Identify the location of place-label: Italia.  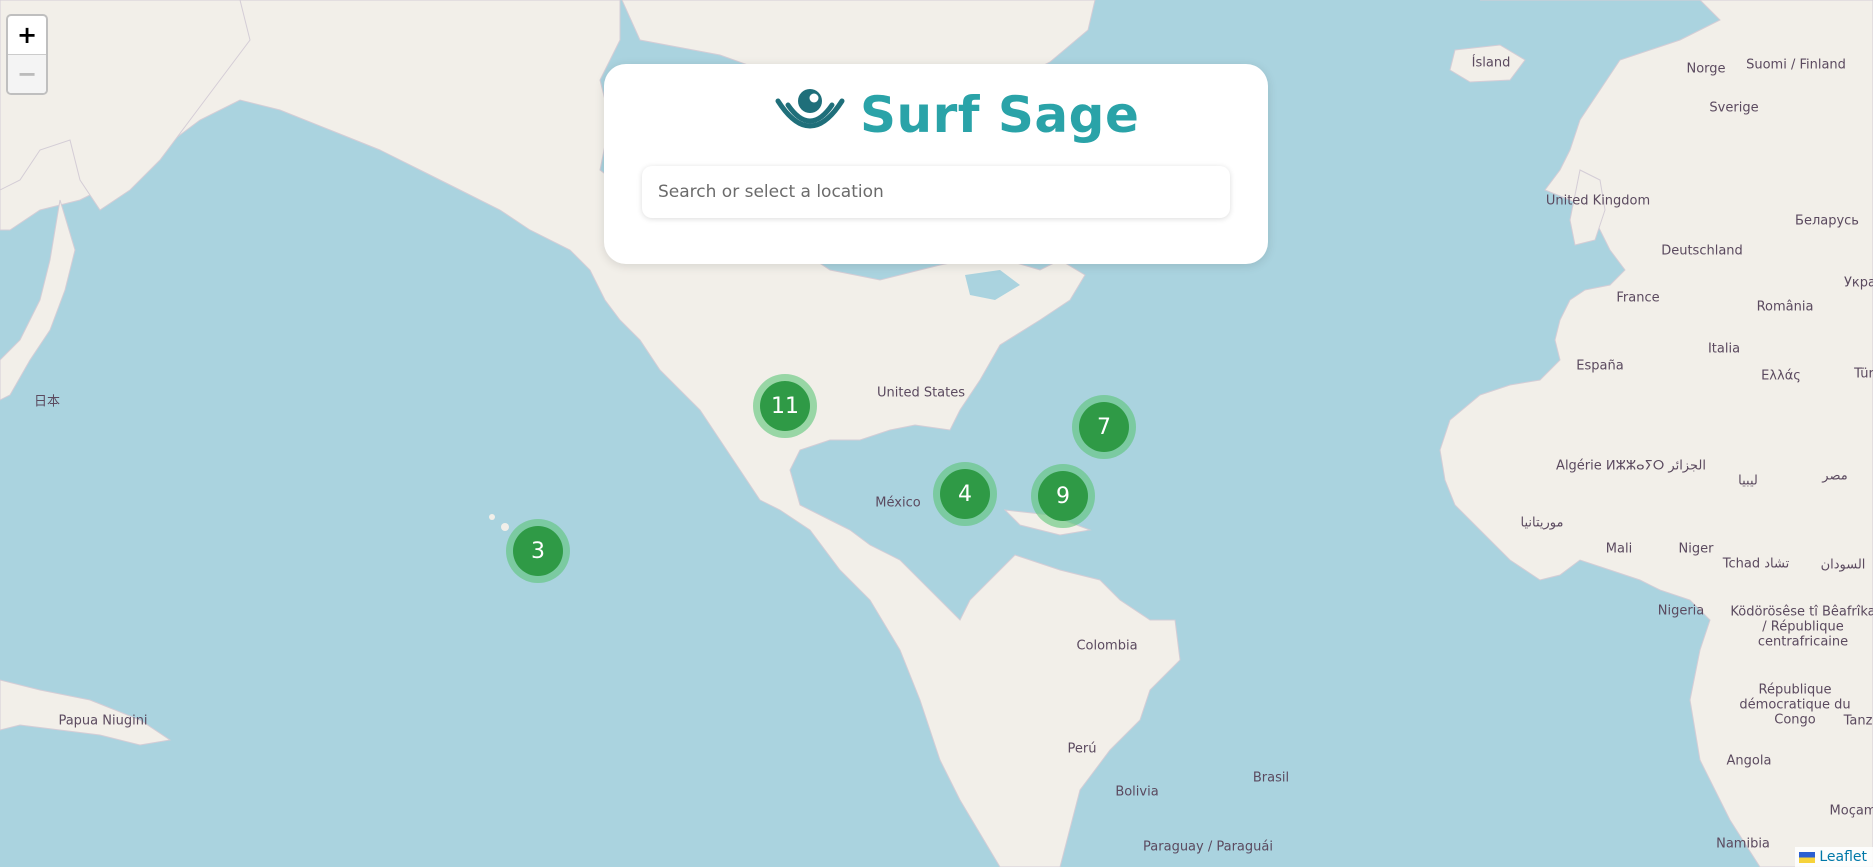
(1724, 349).